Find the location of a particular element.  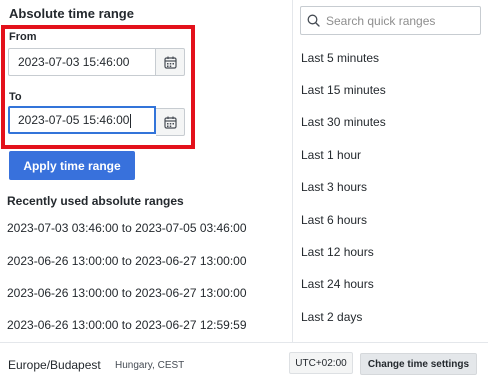

quick-range-item: Last 2 days is located at coordinates (331, 317).